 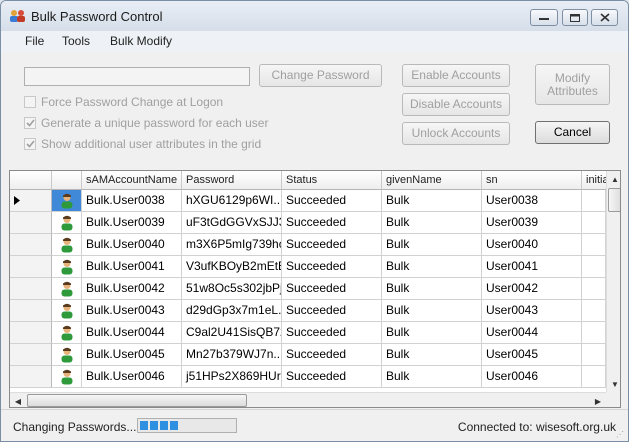 What do you see at coordinates (332, 180) in the screenshot?
I see `column-header-status: Status` at bounding box center [332, 180].